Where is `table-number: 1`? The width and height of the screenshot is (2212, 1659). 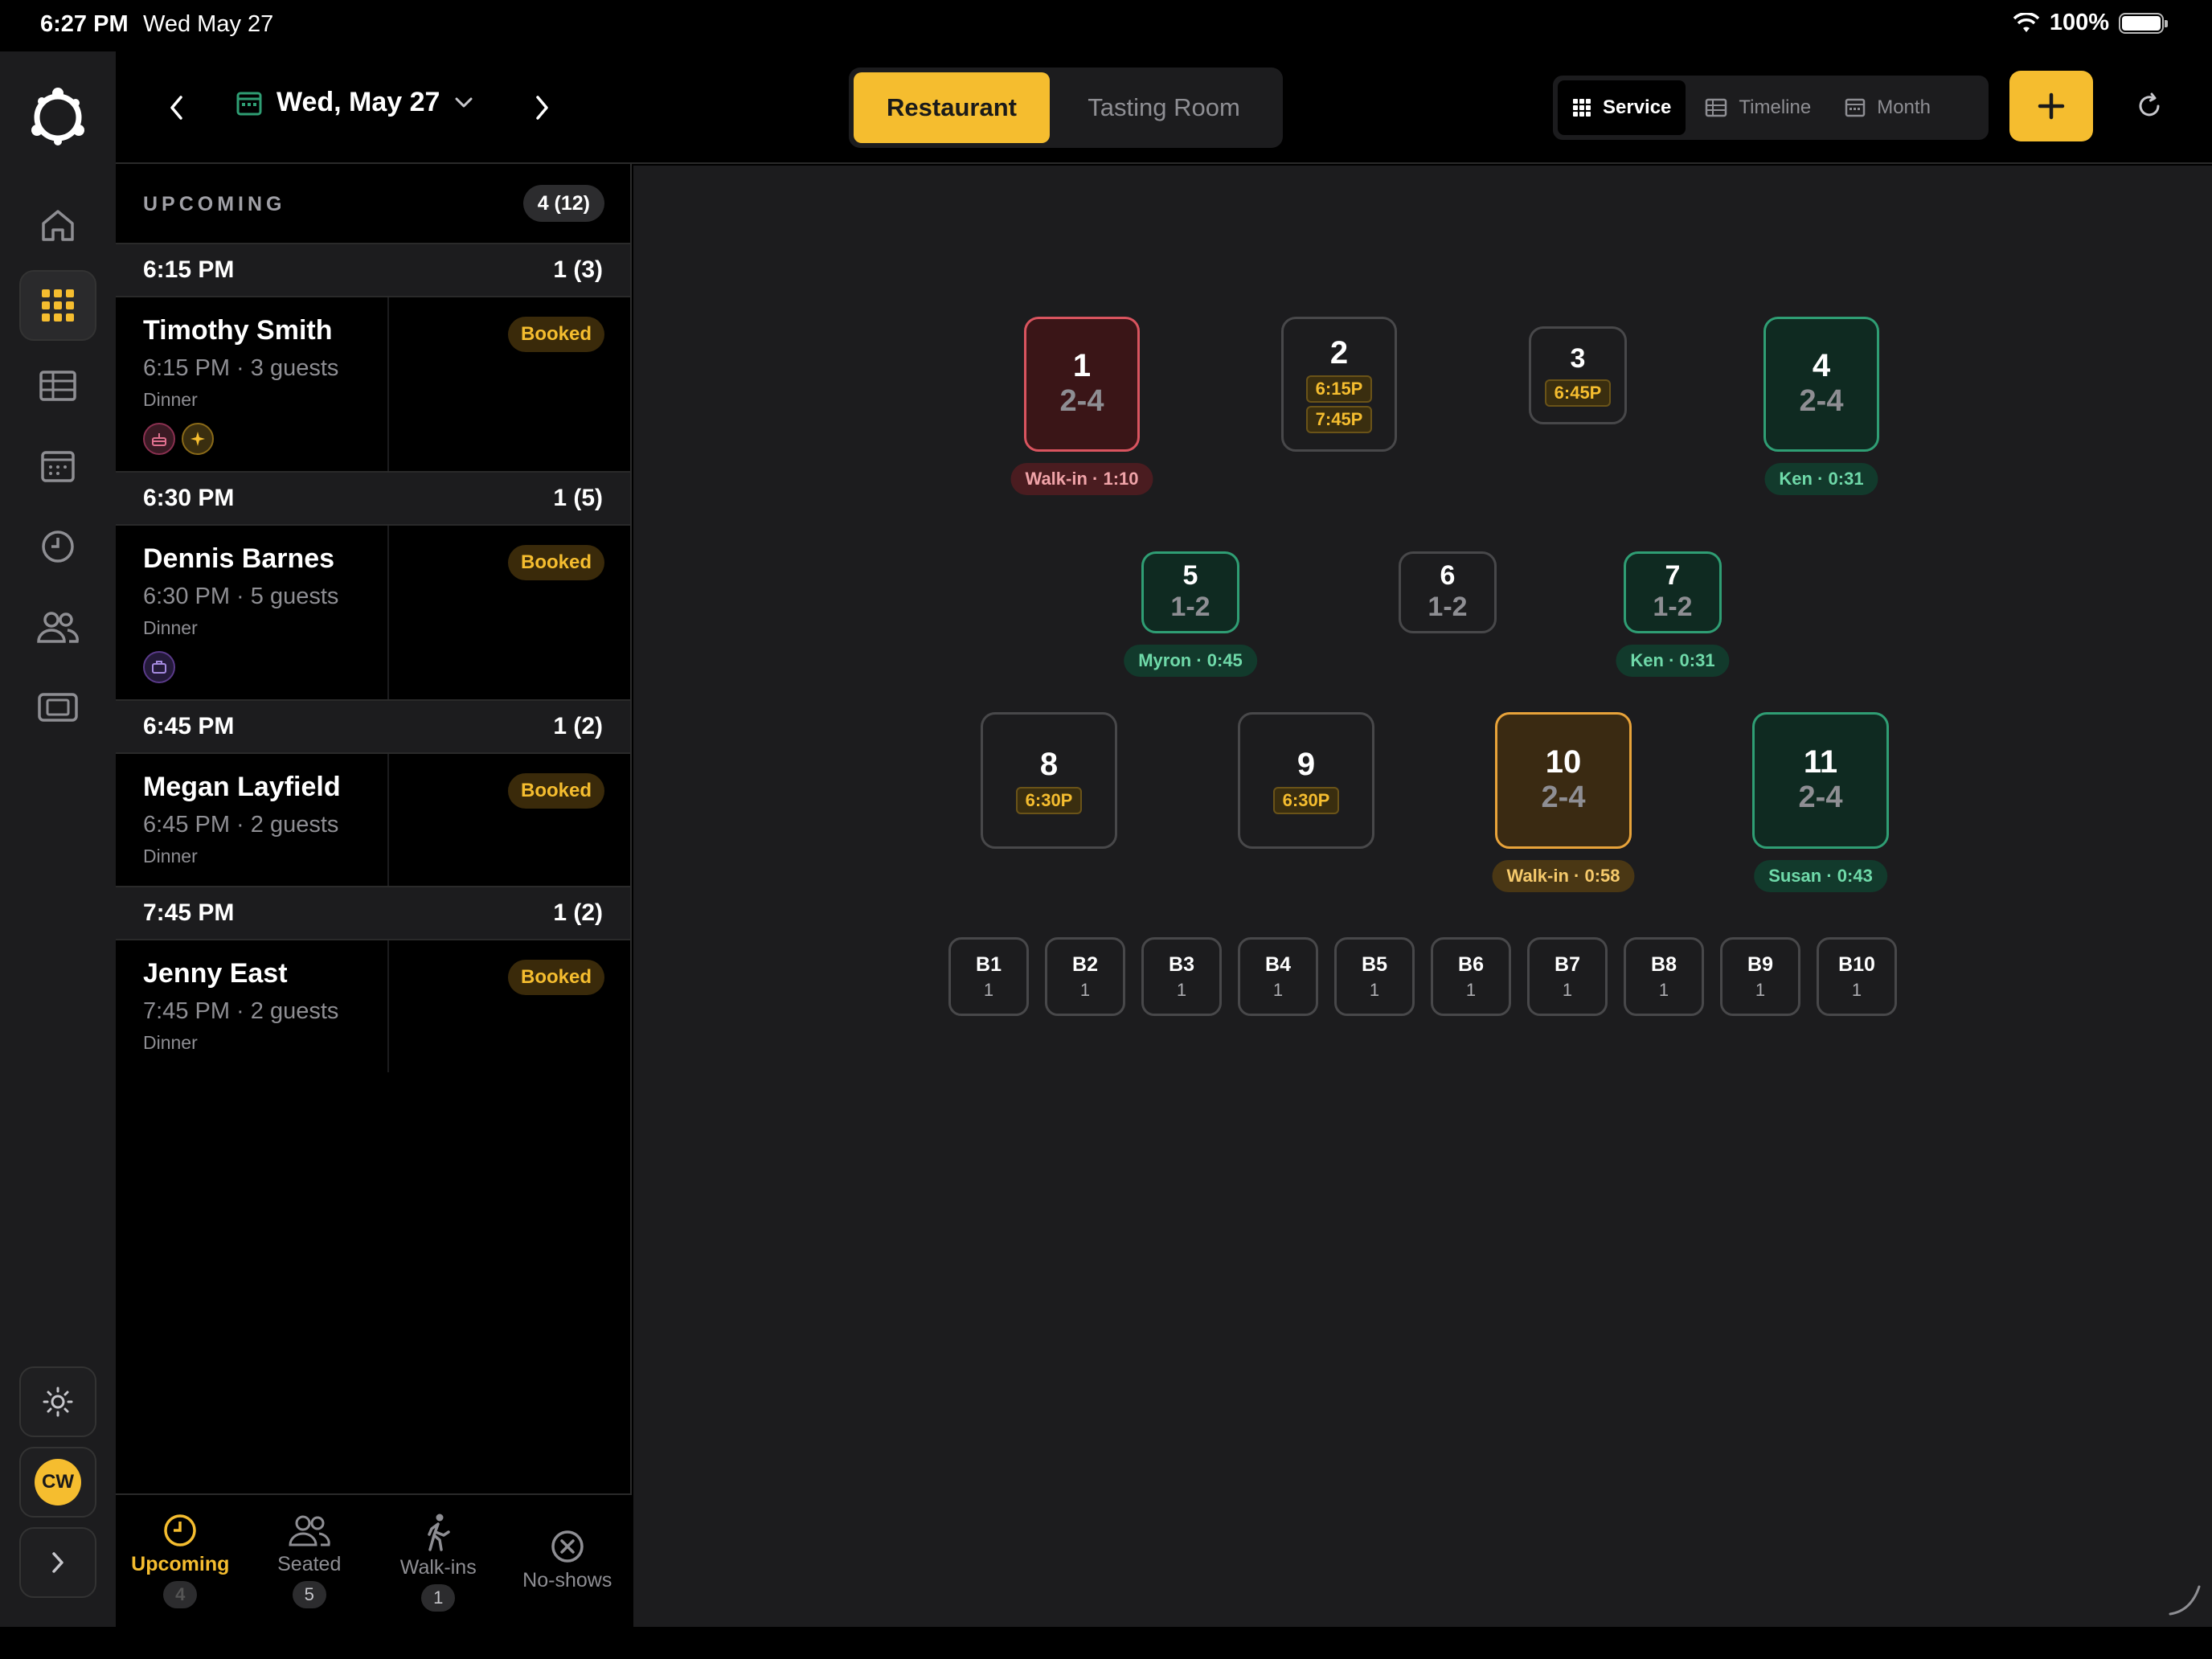 table-number: 1 is located at coordinates (1082, 366).